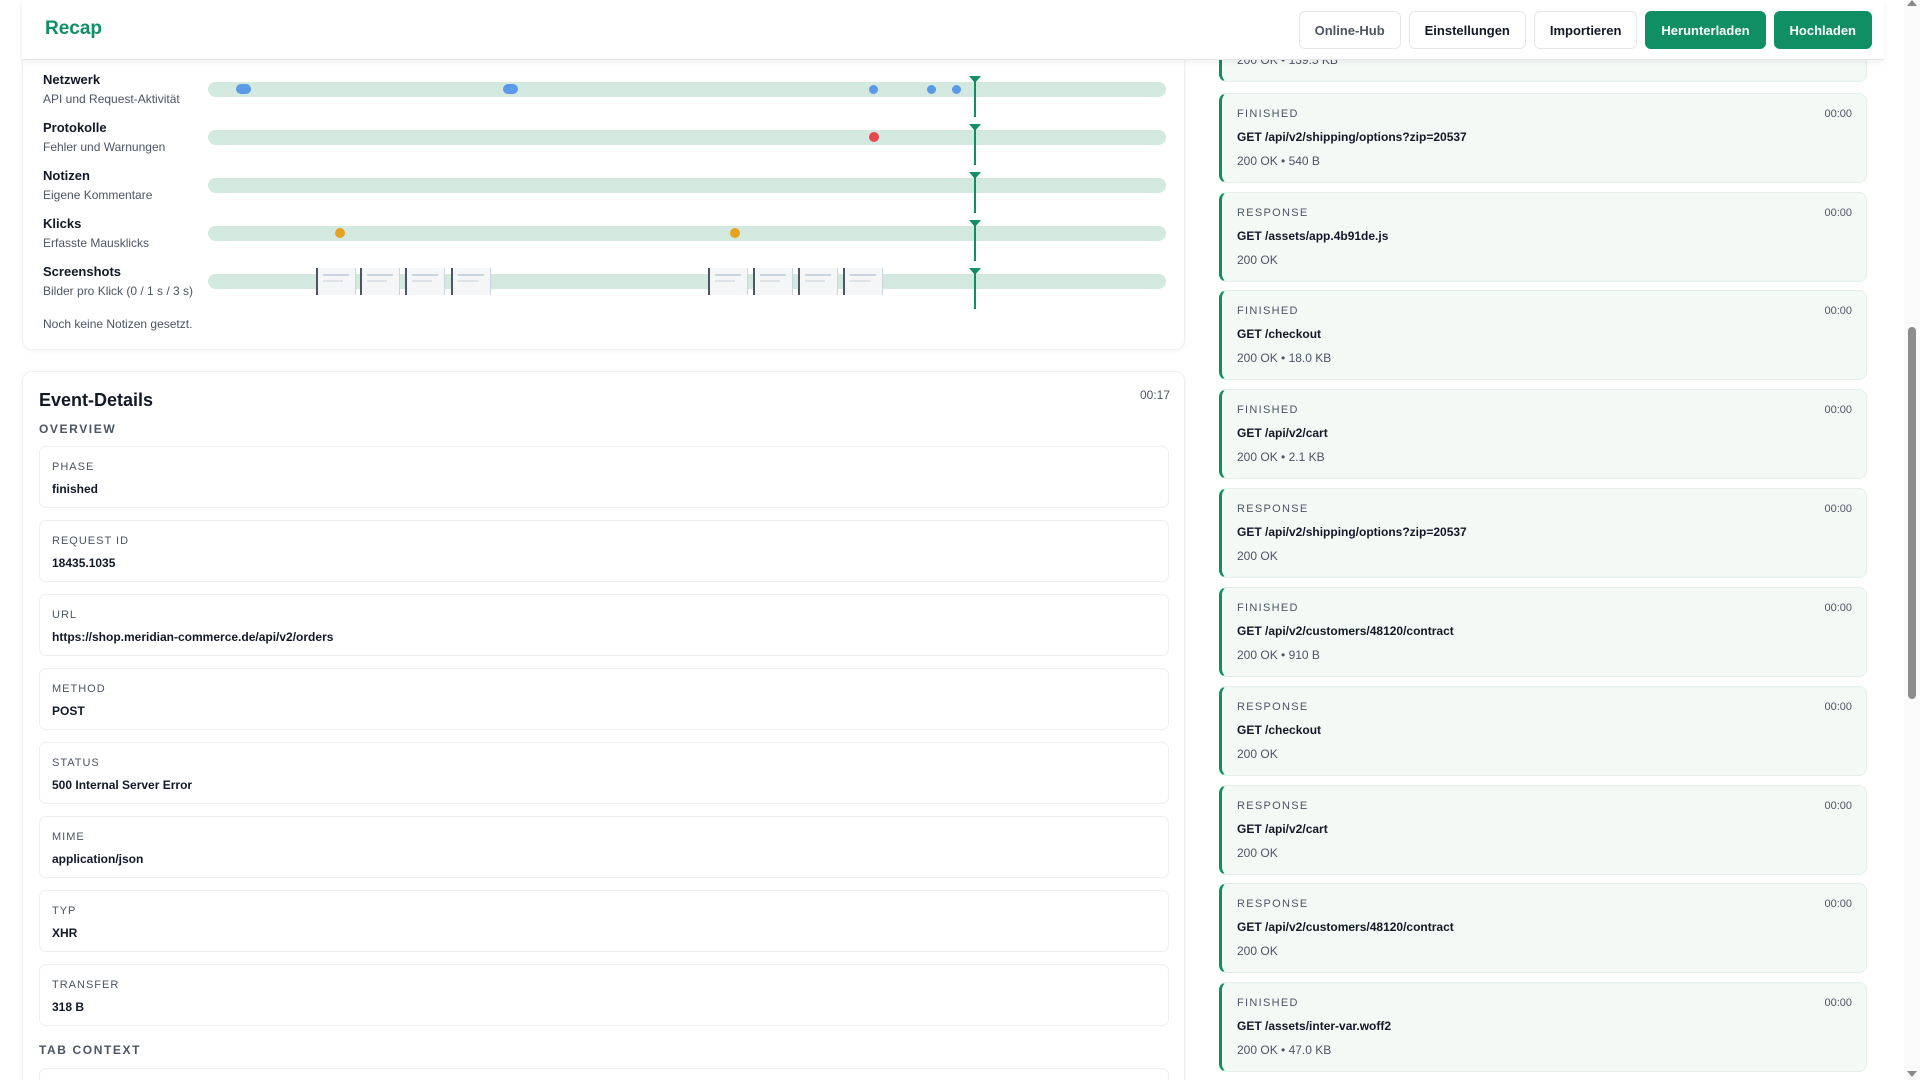 The width and height of the screenshot is (1920, 1080). What do you see at coordinates (96, 233) in the screenshot?
I see `track-label-clicks: Klicks Erfasste Mausklicks` at bounding box center [96, 233].